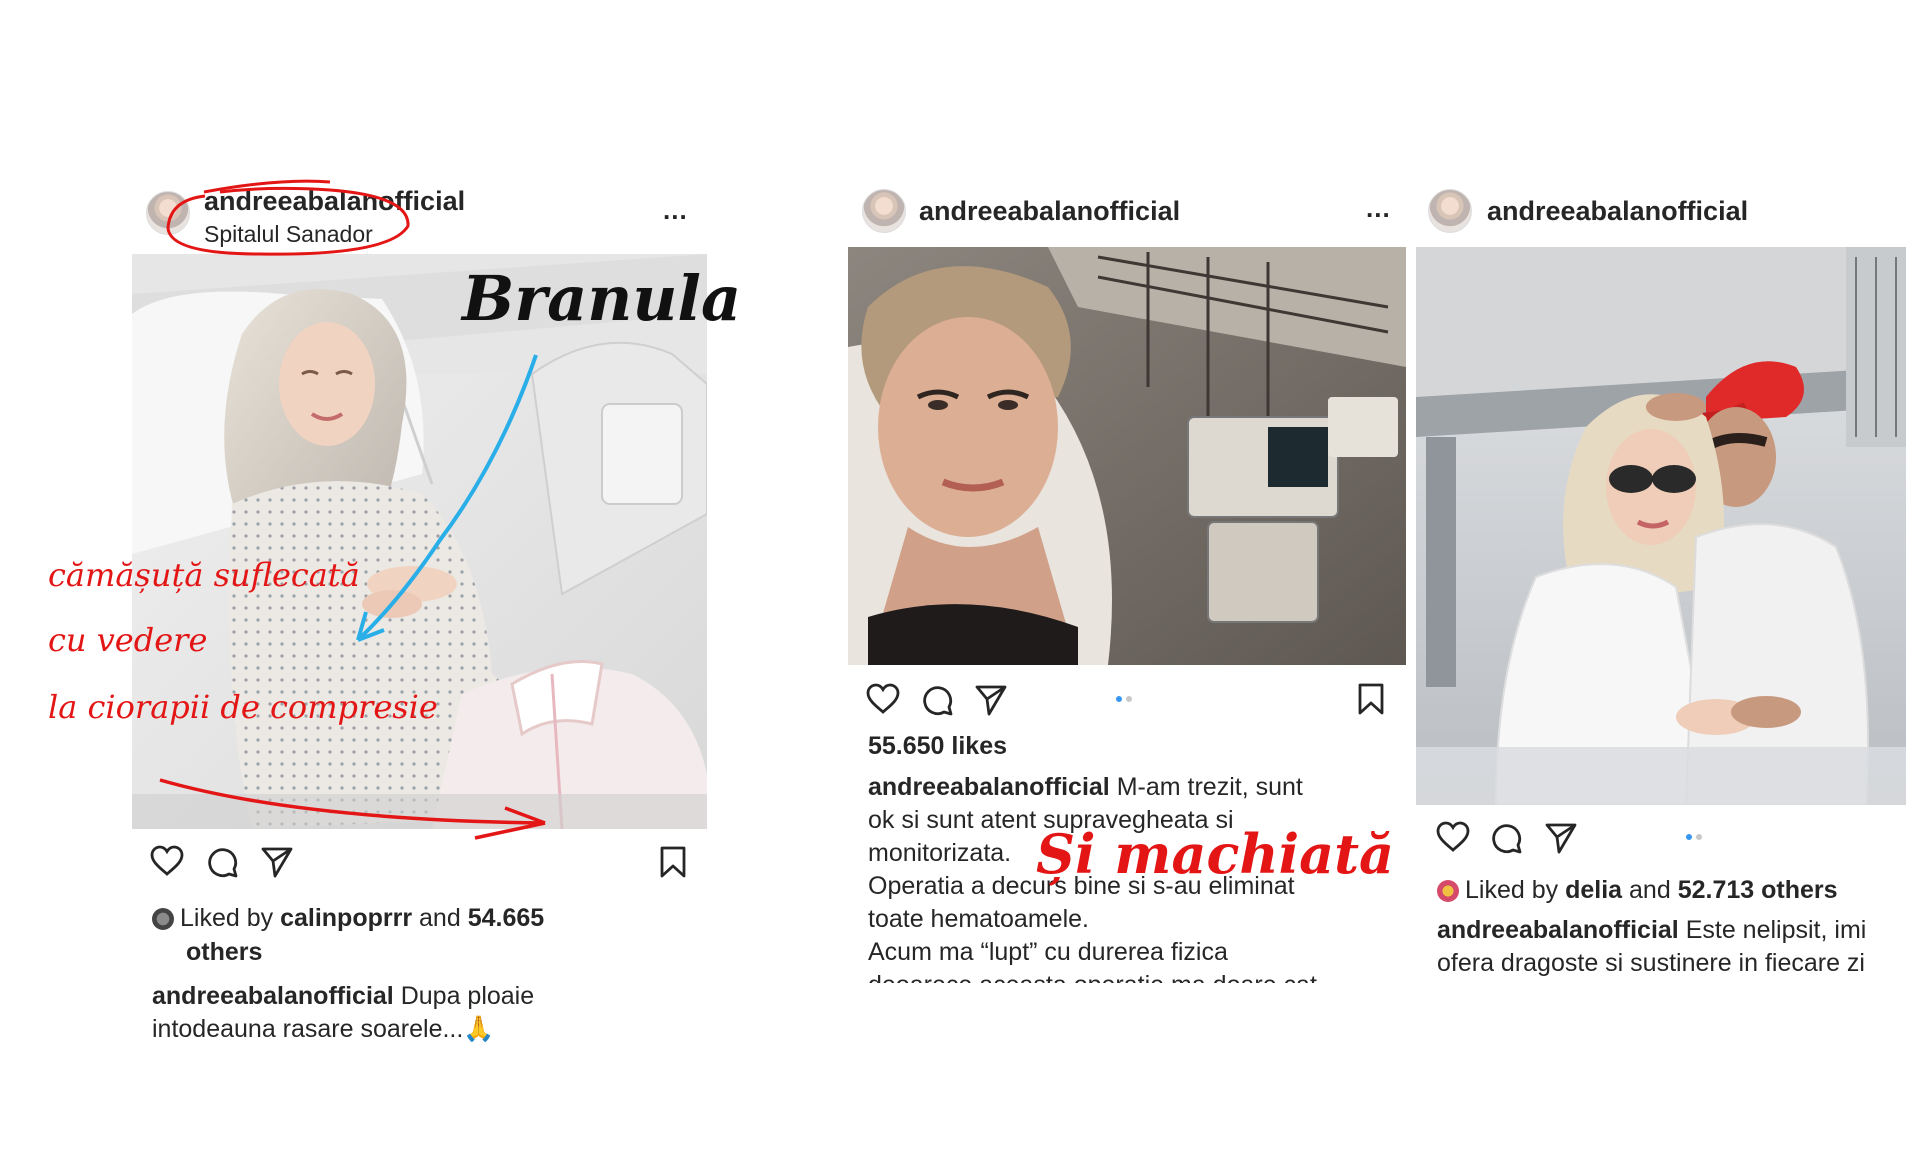 The image size is (1920, 1151). Describe the element at coordinates (1689, 837) in the screenshot. I see `carousel-dot-active` at that location.